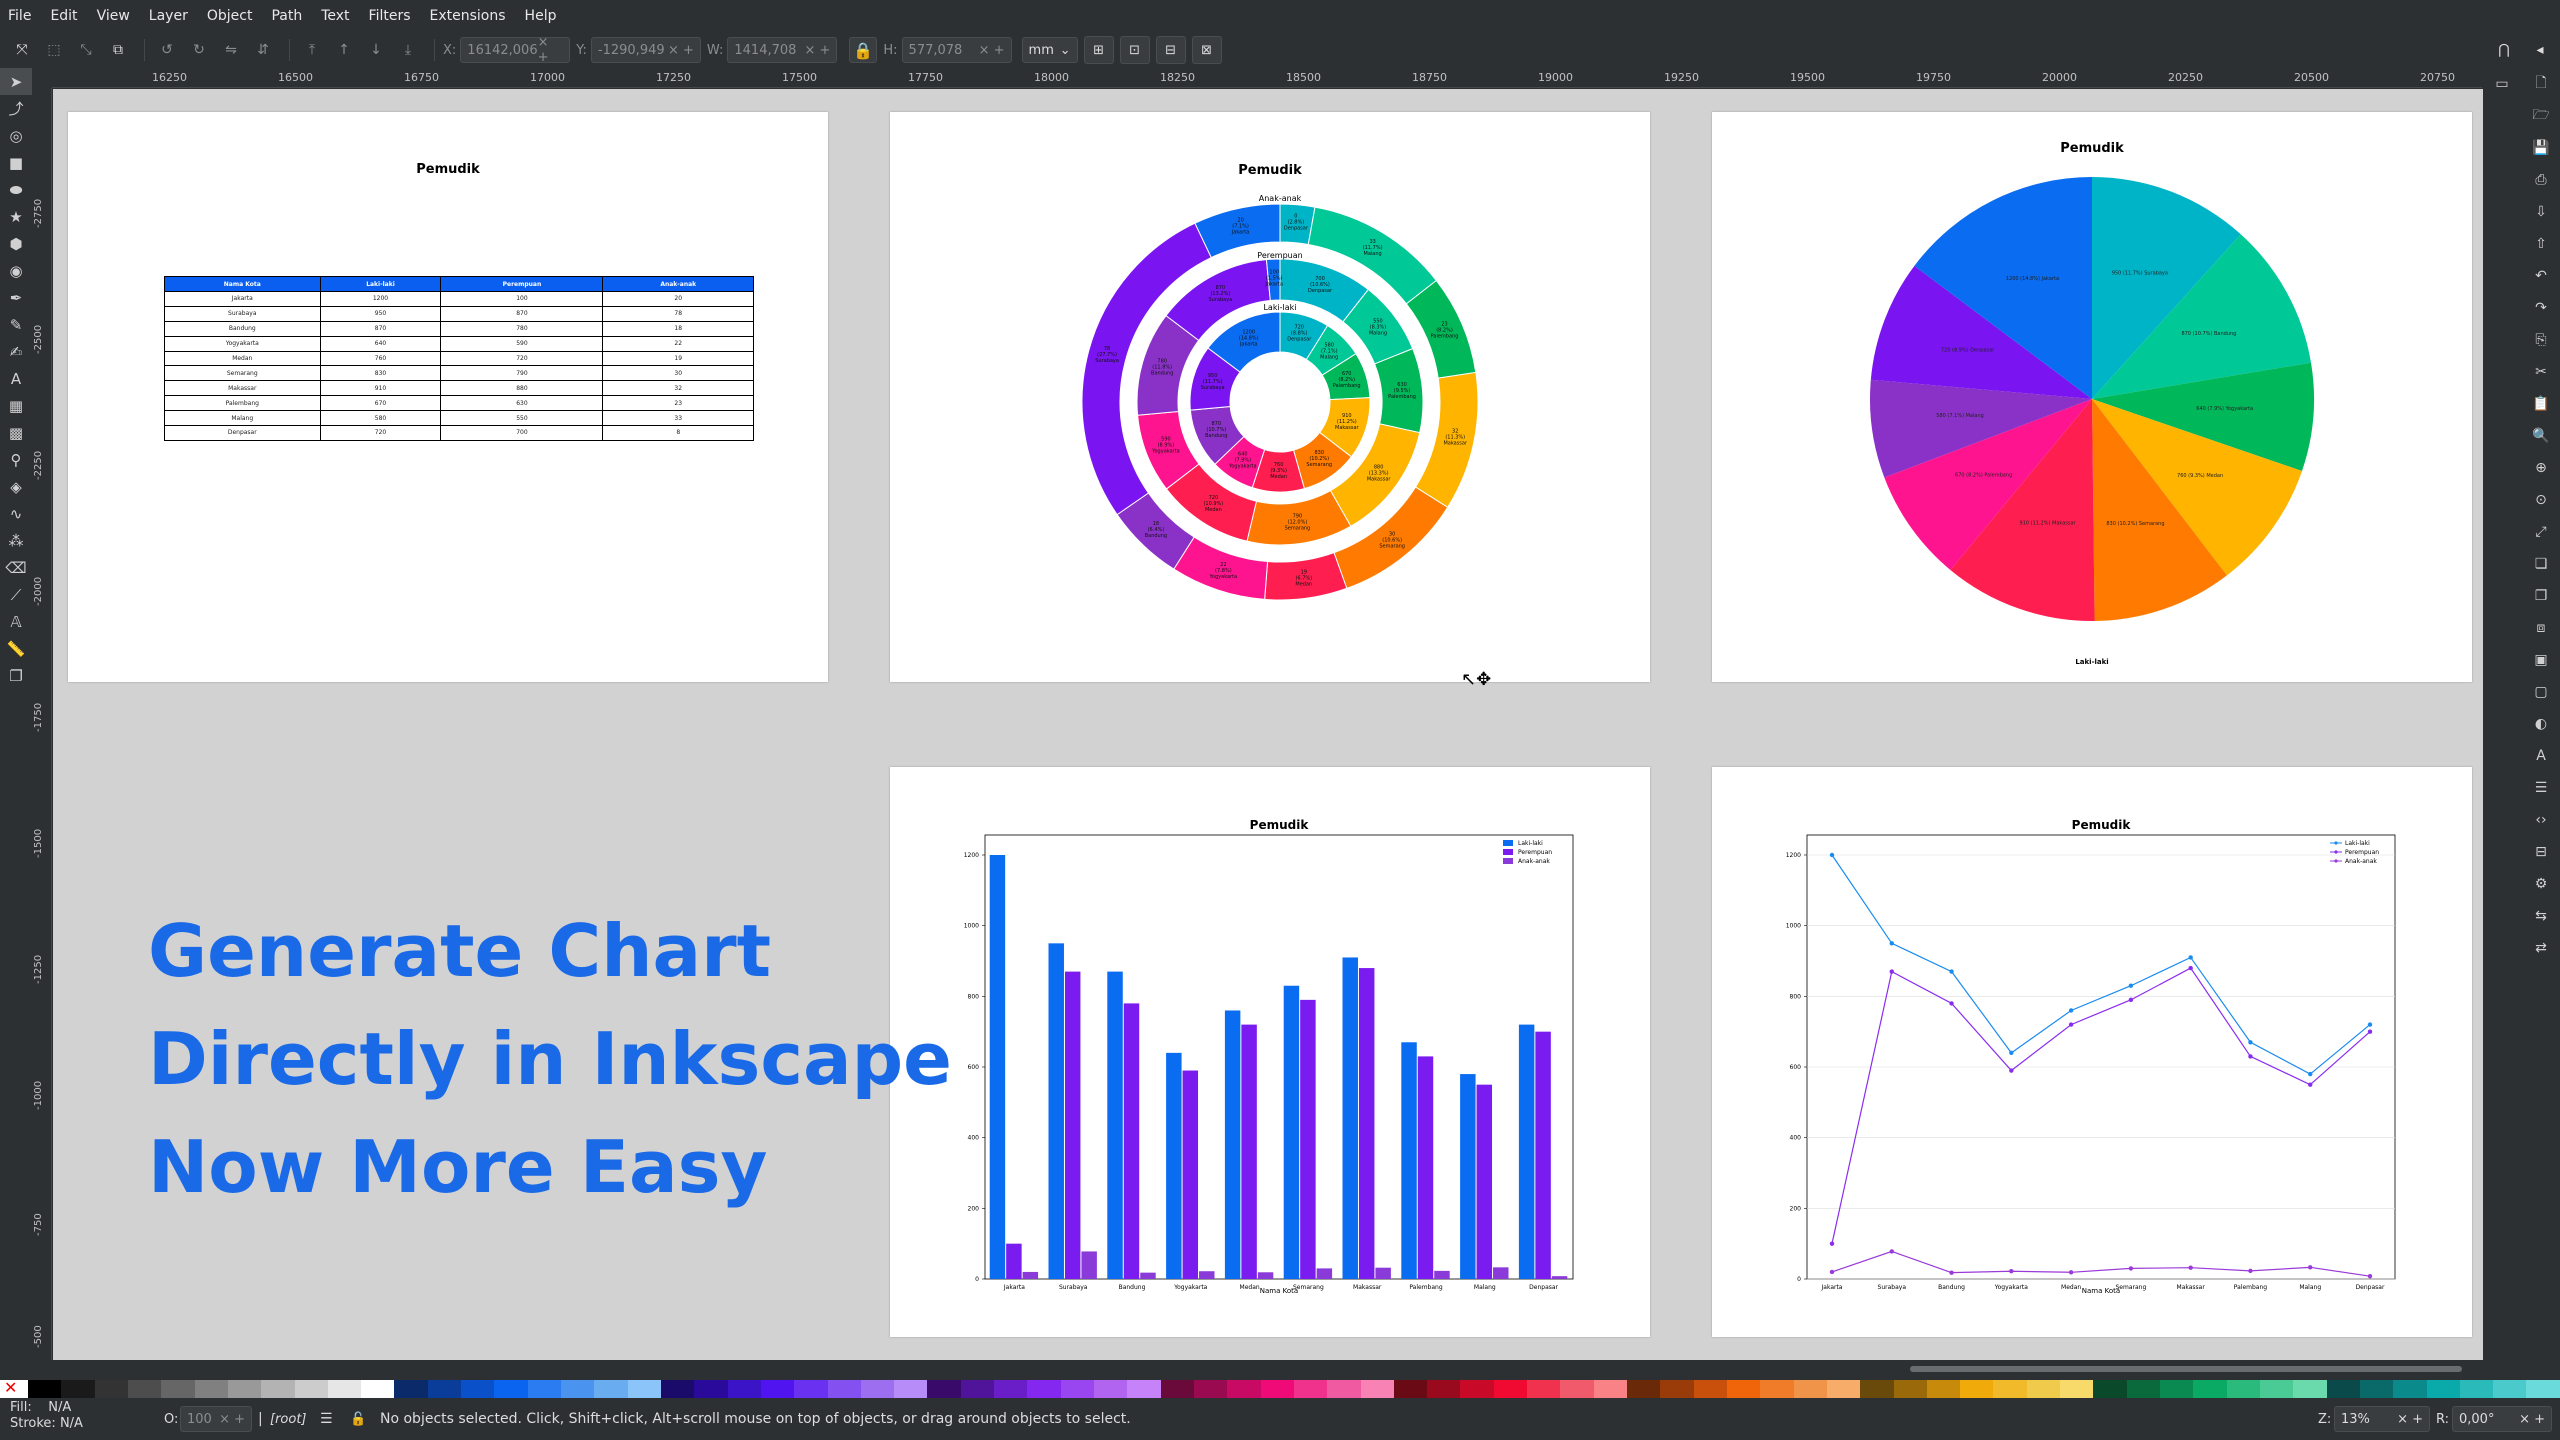 This screenshot has height=1440, width=2560. Describe the element at coordinates (231, 50) in the screenshot. I see `flip-horizontal-icon: ⇋` at that location.